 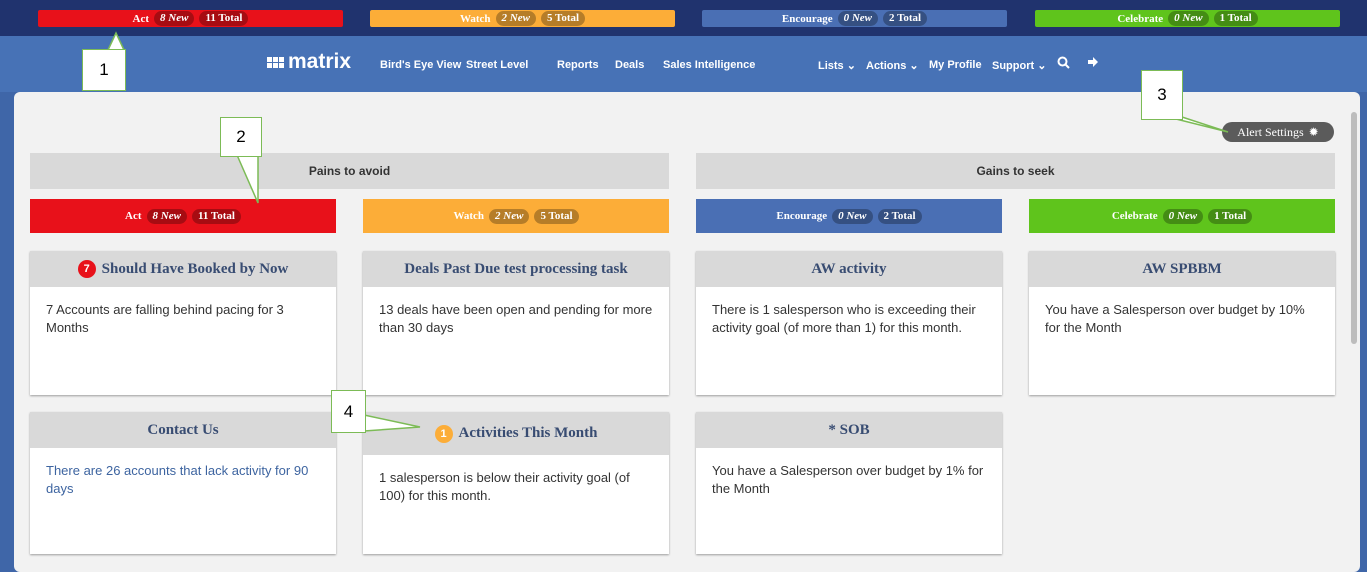 What do you see at coordinates (241, 137) in the screenshot?
I see `callout-2: 2` at bounding box center [241, 137].